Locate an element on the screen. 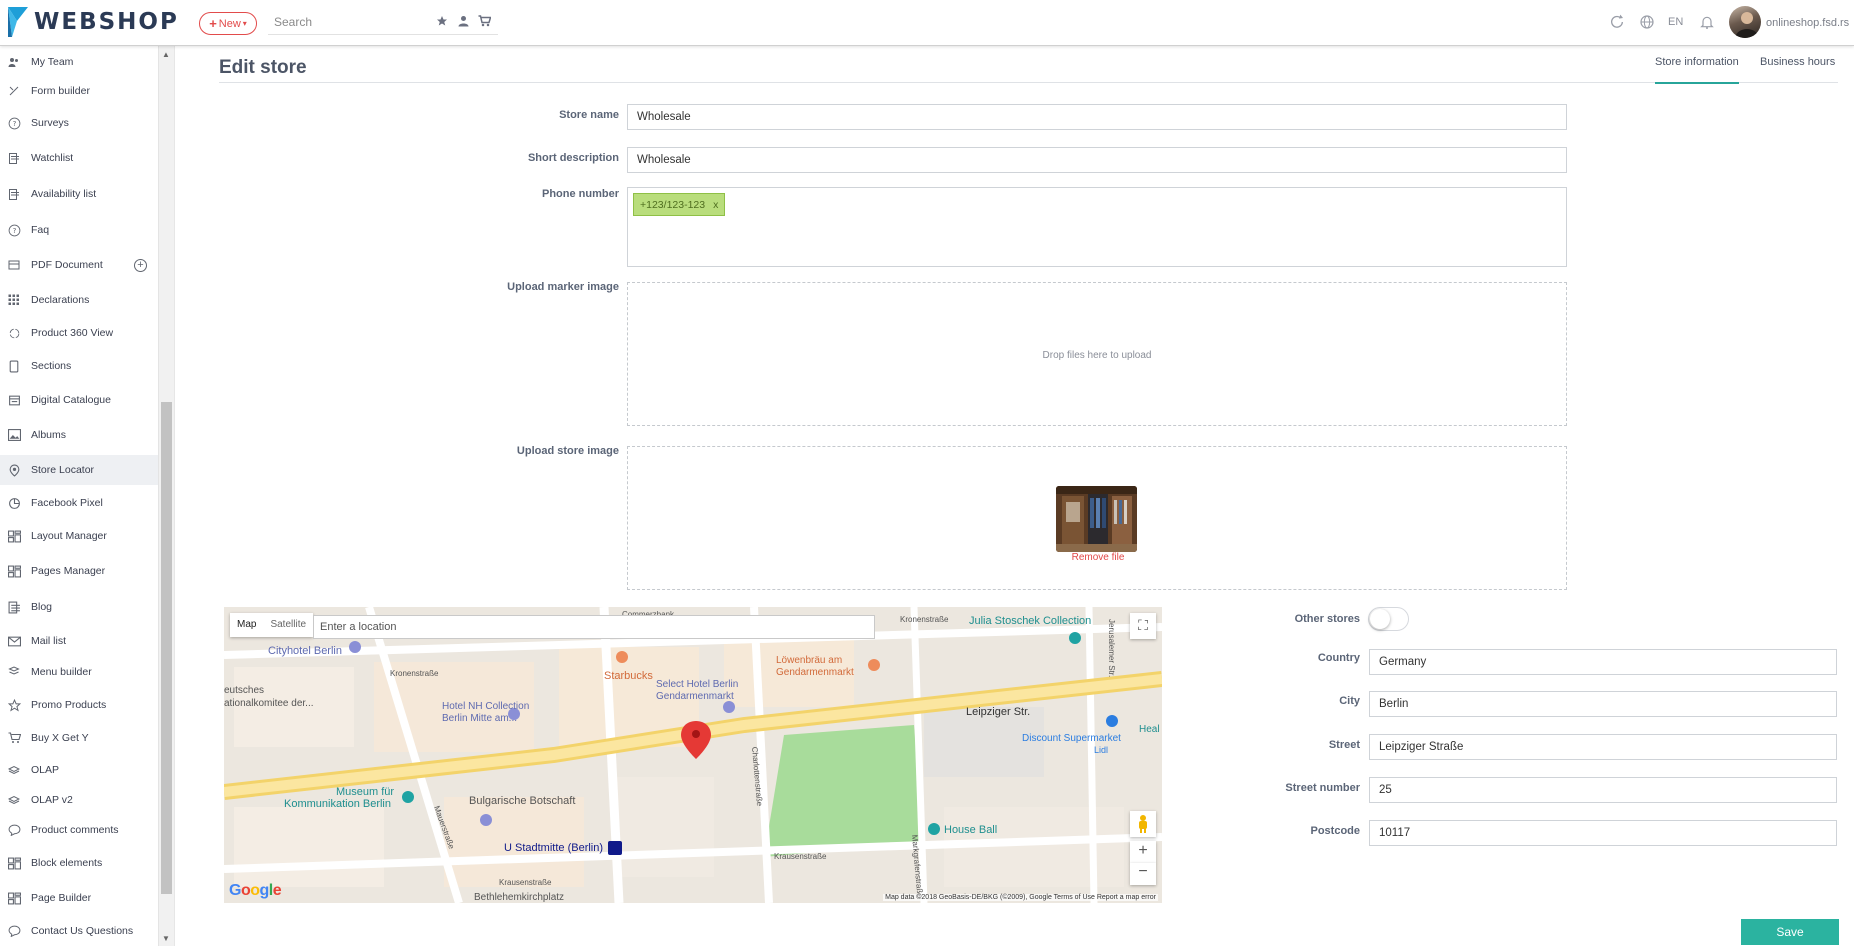  svg-text: Hotel NH Collection is located at coordinates (485, 706).